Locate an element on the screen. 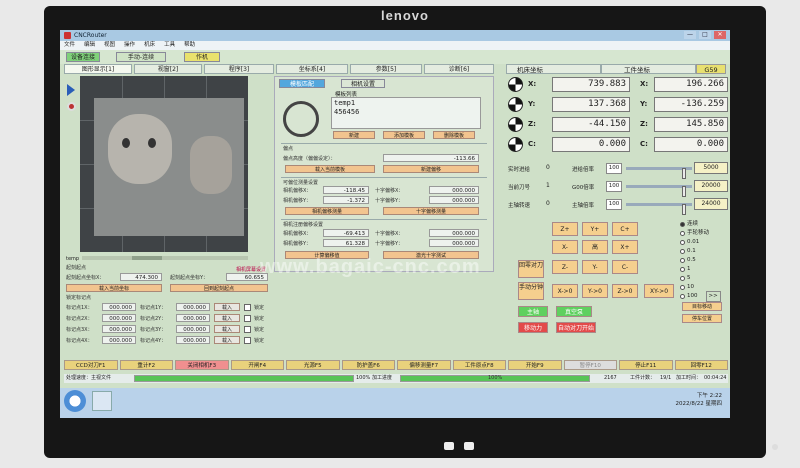 The height and width of the screenshot is (468, 800). reg-cross-y-field: 000.000 is located at coordinates (454, 243).